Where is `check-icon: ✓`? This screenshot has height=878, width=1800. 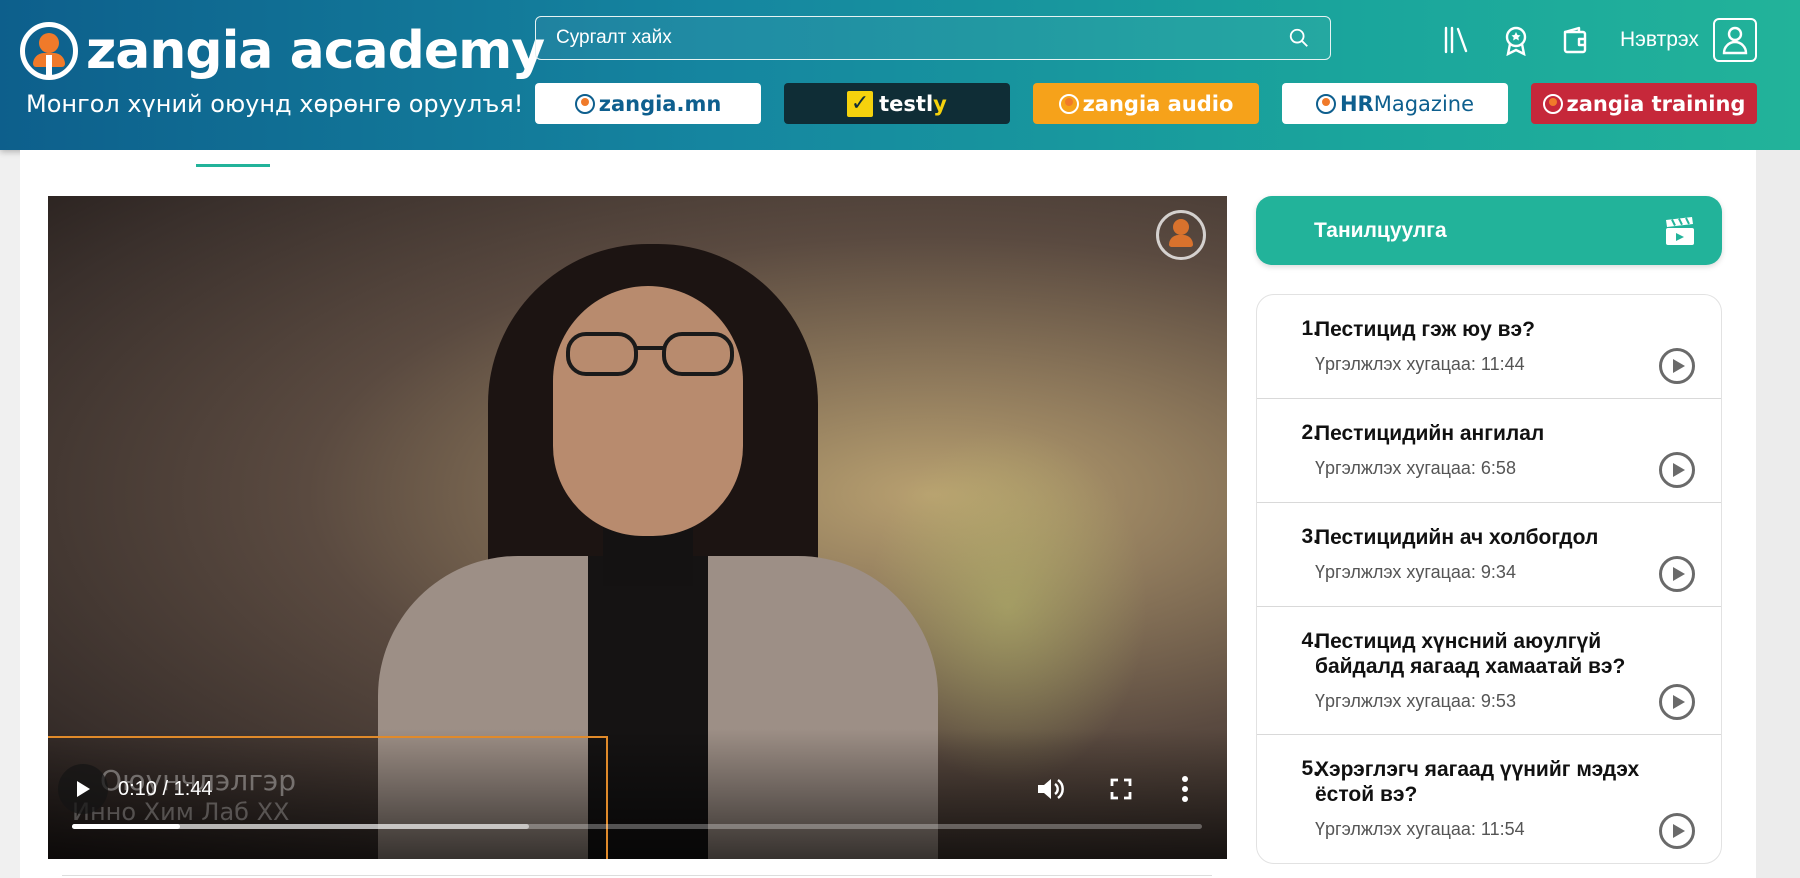
check-icon: ✓ is located at coordinates (860, 103).